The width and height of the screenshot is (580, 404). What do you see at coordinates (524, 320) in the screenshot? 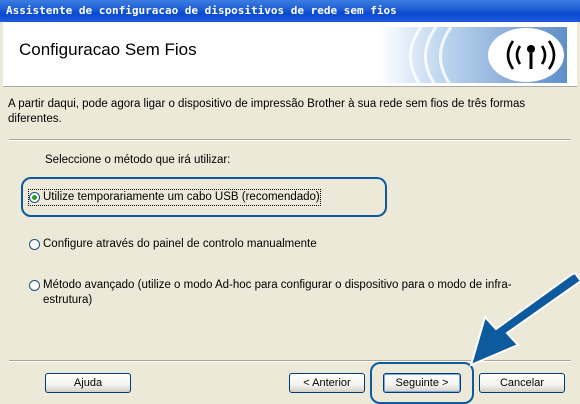
I see `big-arrow-icon` at bounding box center [524, 320].